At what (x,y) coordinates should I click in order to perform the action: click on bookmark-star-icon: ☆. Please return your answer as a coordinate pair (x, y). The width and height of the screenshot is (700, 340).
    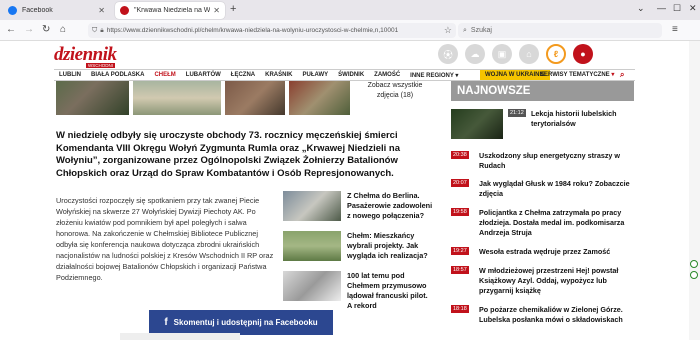
    Looking at the image, I should click on (447, 30).